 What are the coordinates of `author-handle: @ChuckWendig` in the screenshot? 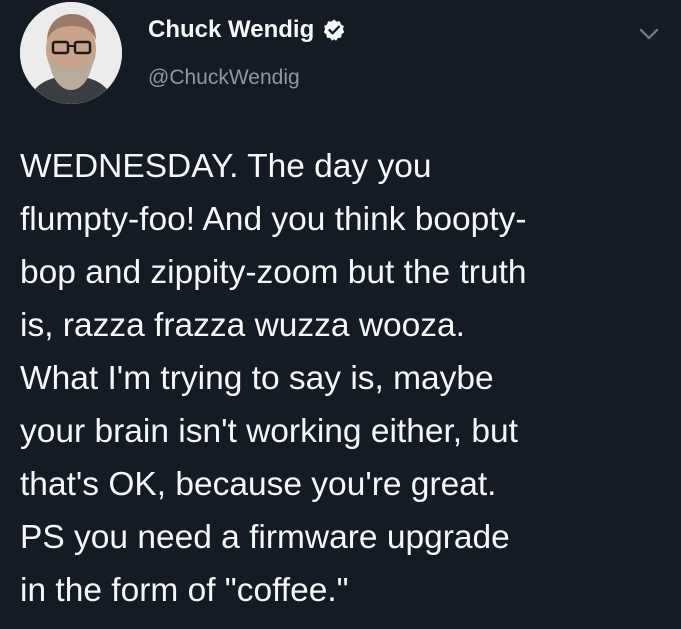 It's located at (224, 78).